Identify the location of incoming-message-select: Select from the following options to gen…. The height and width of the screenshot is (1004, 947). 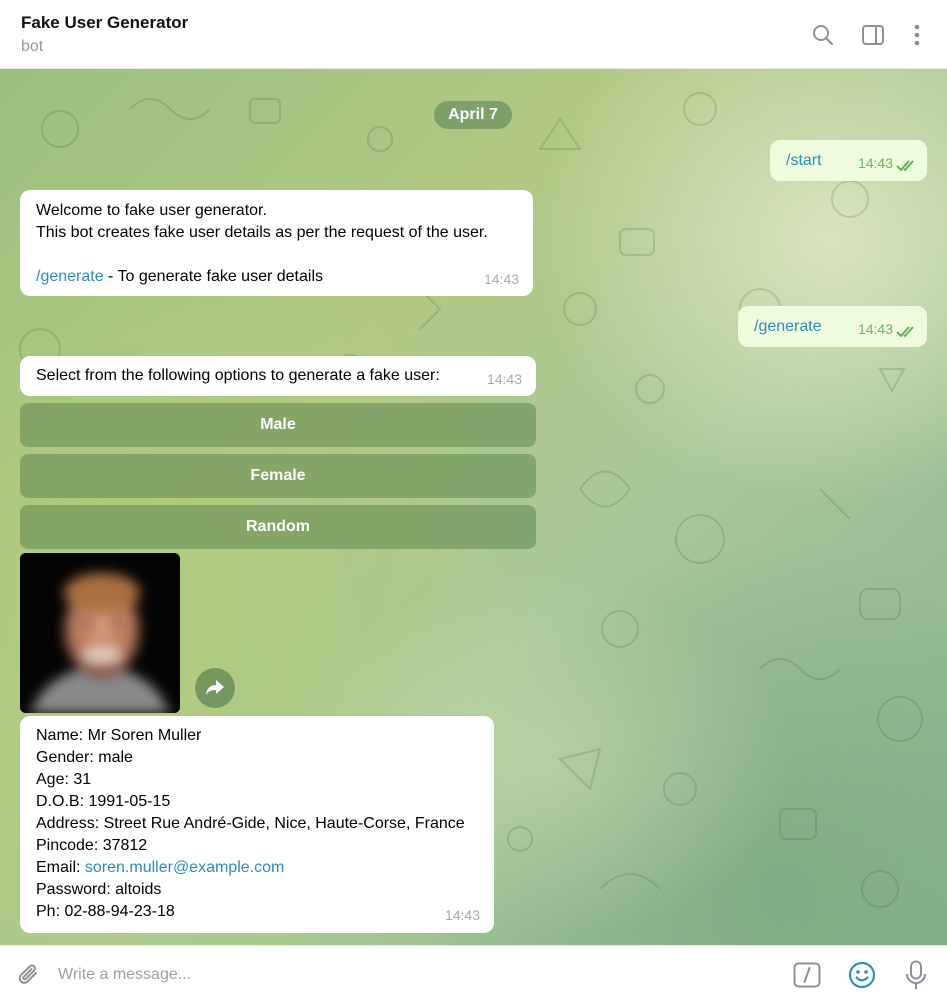
(278, 376).